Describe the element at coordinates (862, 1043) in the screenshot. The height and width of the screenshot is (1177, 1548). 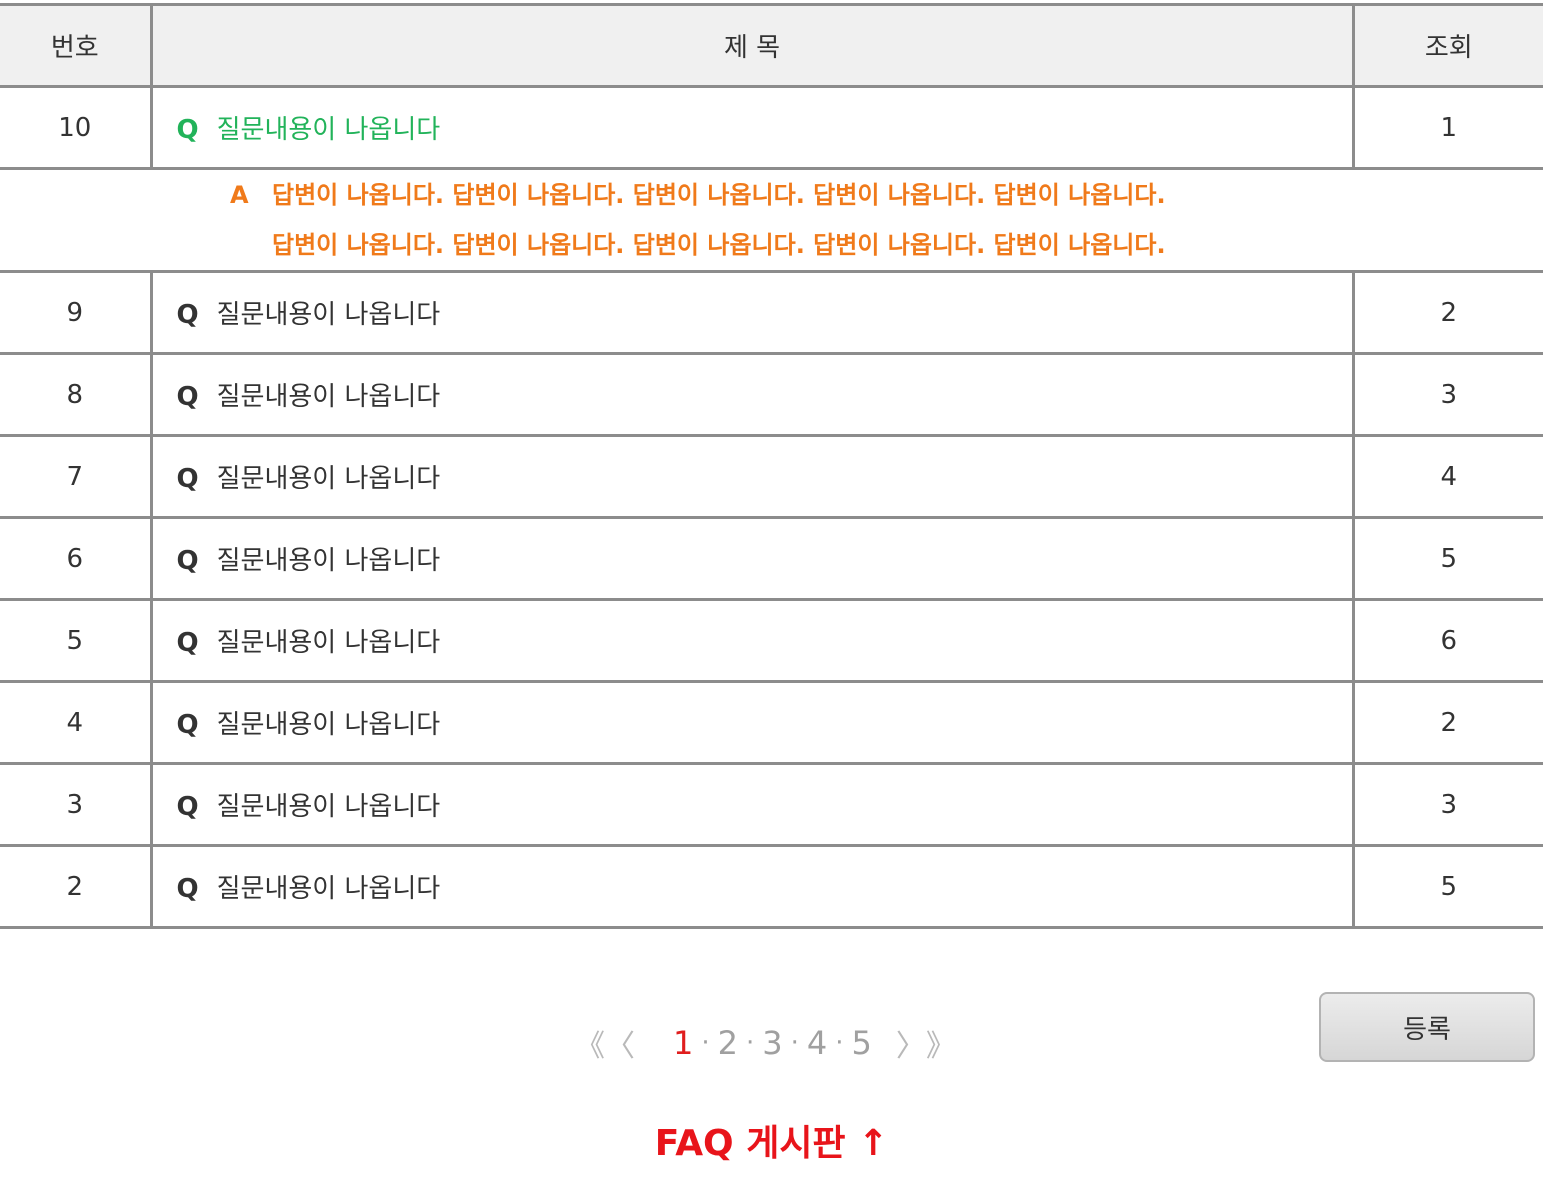
I see `page-link-5: 5` at that location.